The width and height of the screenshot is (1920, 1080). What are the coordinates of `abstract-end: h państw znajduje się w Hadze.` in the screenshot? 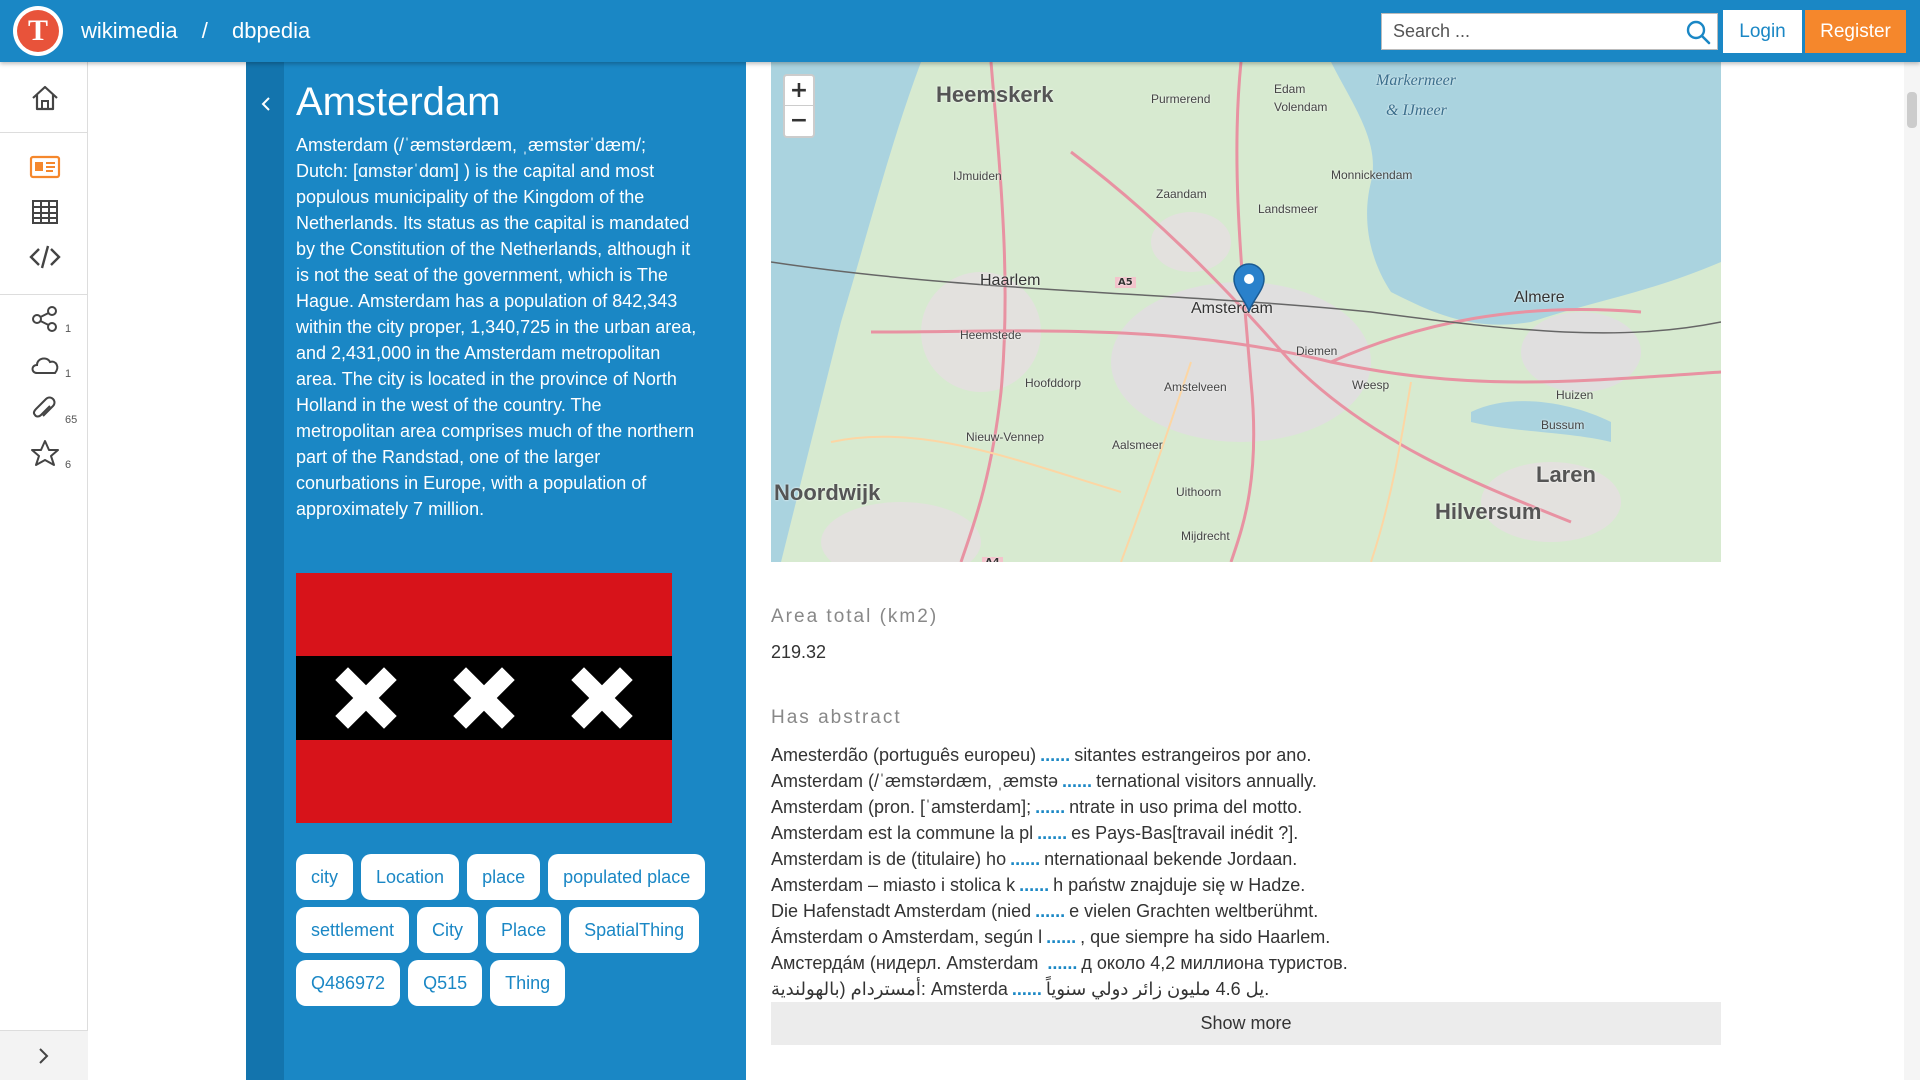 It's located at (1179, 885).